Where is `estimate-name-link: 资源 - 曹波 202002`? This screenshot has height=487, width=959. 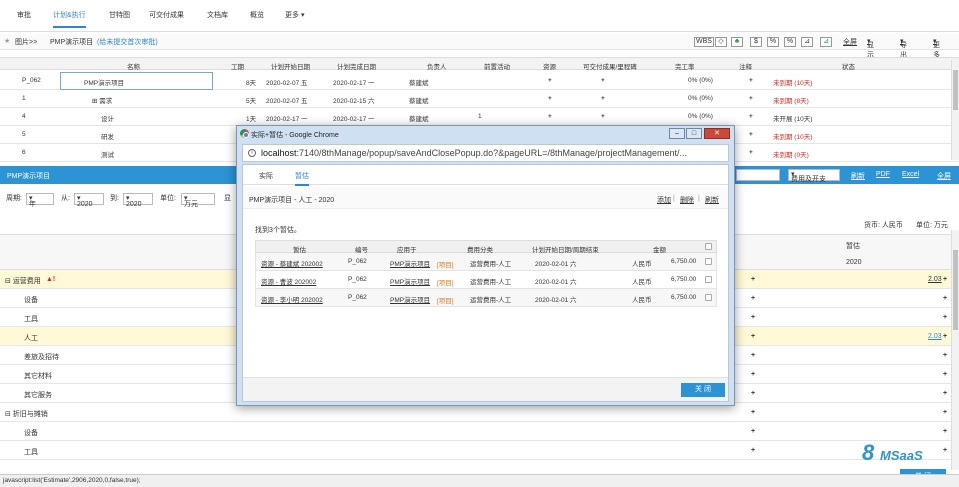
estimate-name-link: 资源 - 曹波 202002 is located at coordinates (288, 281).